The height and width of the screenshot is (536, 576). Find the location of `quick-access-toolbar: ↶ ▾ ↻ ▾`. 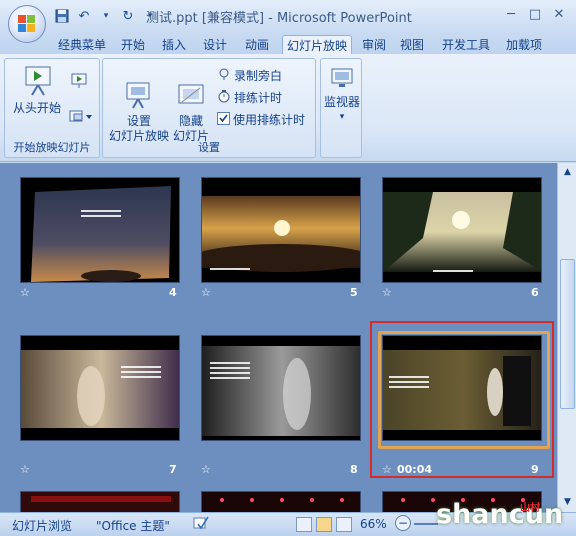

quick-access-toolbar: ↶ ▾ ↻ ▾ is located at coordinates (106, 16).